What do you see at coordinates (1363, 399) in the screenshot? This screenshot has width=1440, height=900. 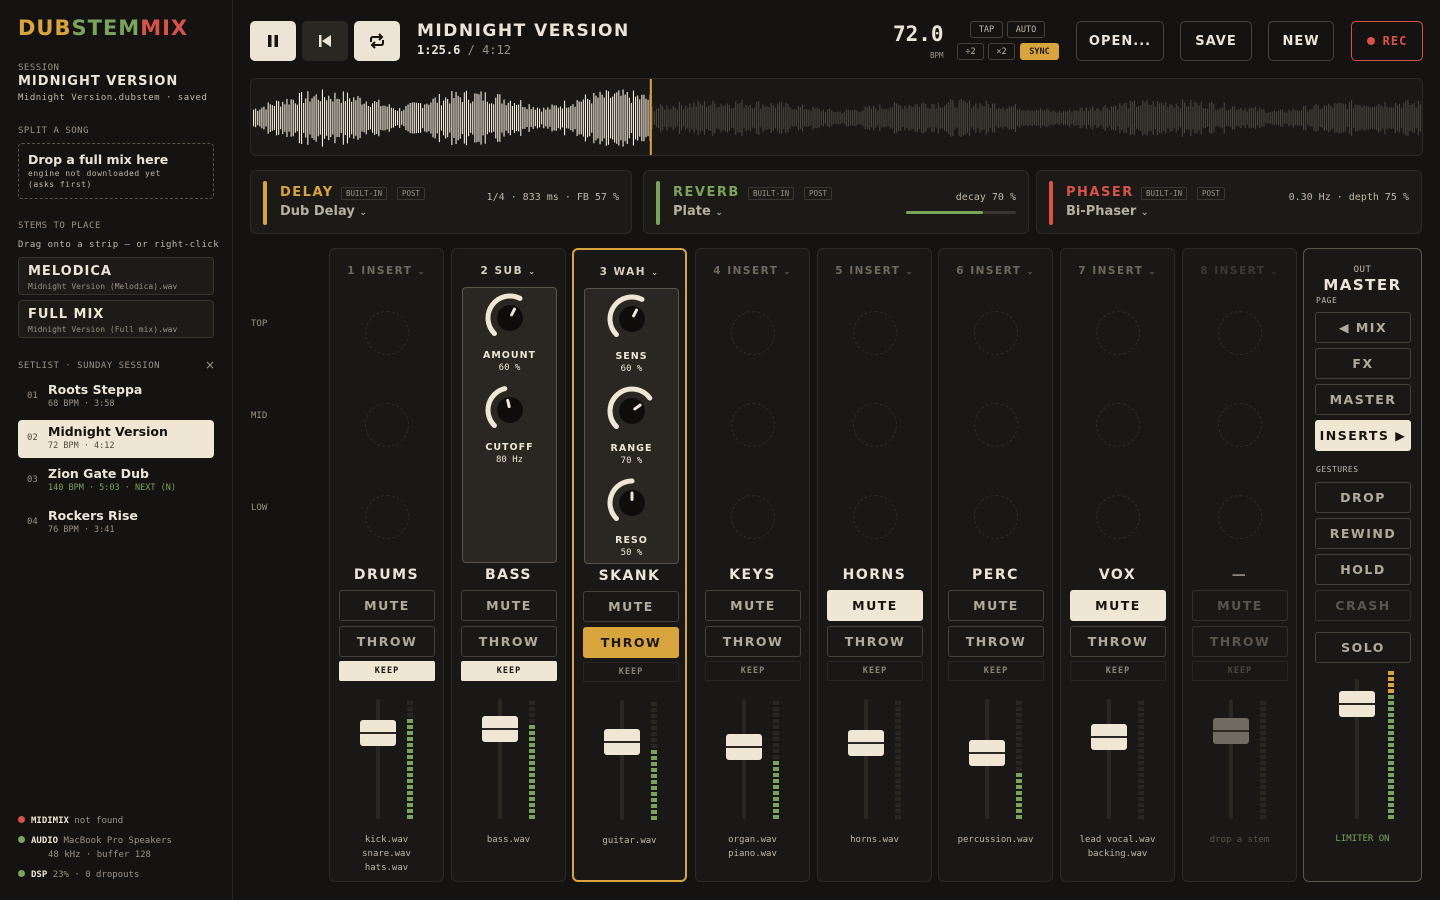 I see `page-master-button: MASTER` at bounding box center [1363, 399].